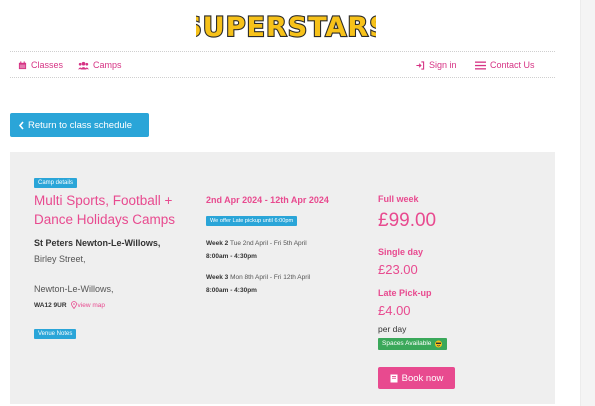 Image resolution: width=595 pixels, height=406 pixels. Describe the element at coordinates (420, 65) in the screenshot. I see `sign-in-icon` at that location.